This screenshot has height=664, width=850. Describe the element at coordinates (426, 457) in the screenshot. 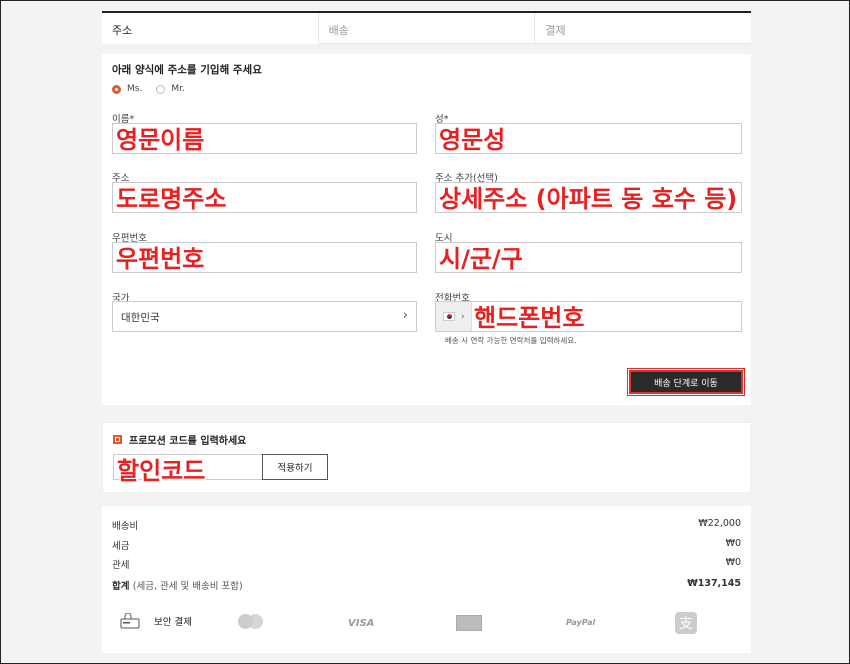

I see `promo-section: 프로모션 코드를 입력하세요 할인코드 적용하기` at that location.